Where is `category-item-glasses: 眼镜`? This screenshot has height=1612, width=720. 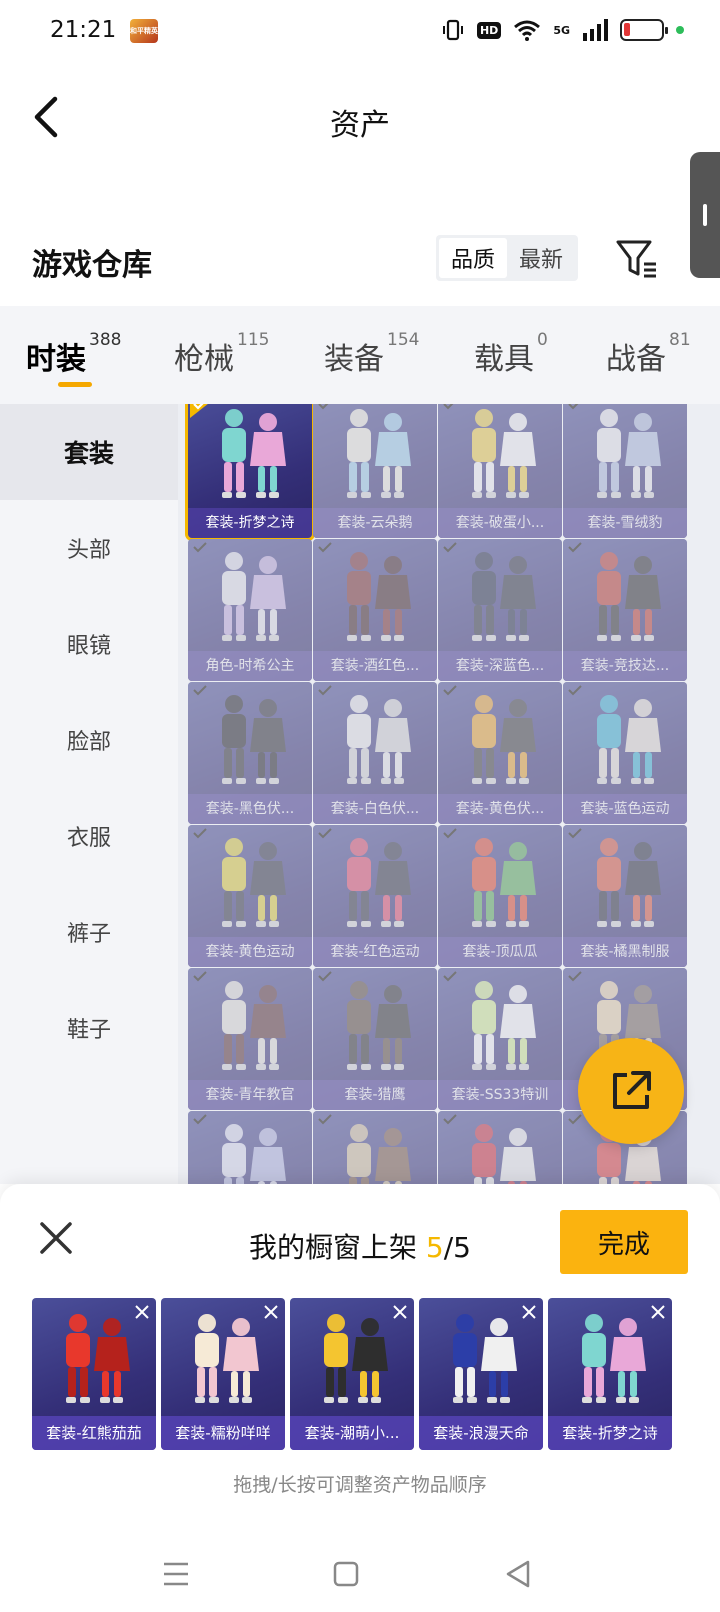 category-item-glasses: 眼镜 is located at coordinates (89, 644).